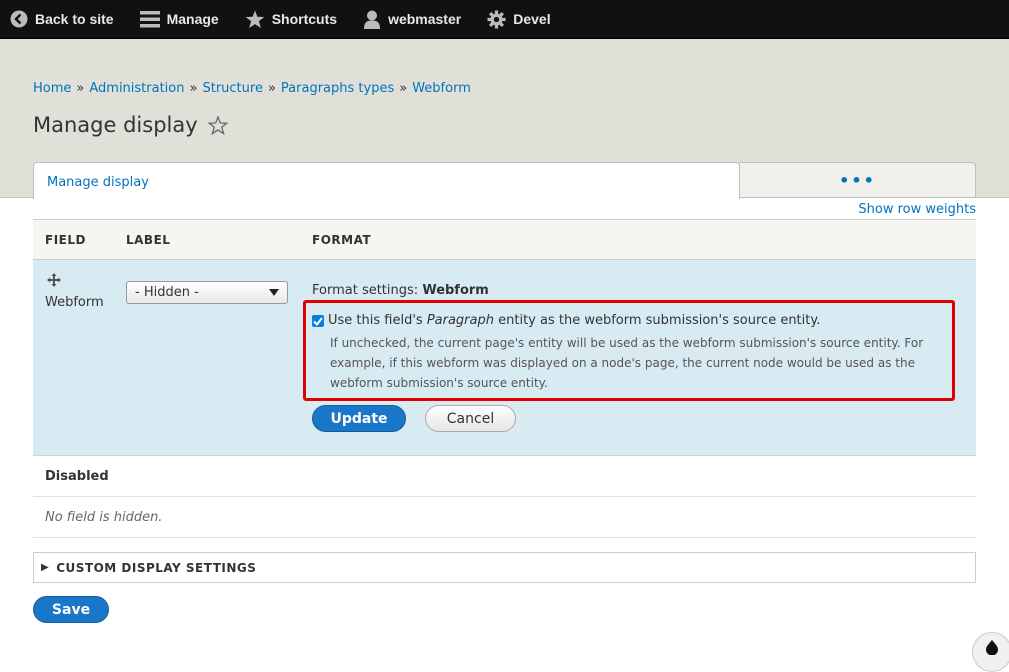 The image size is (1009, 672). I want to click on update-button: Update, so click(359, 418).